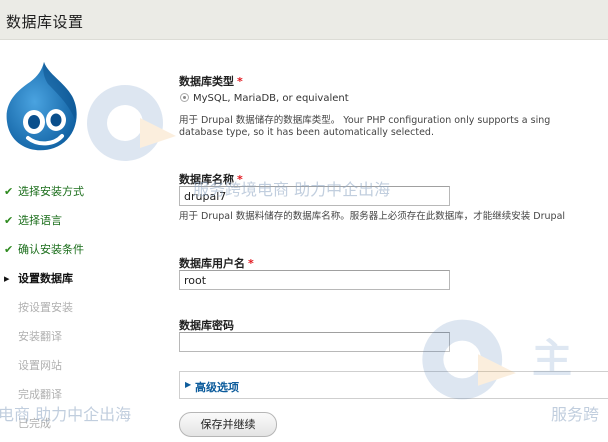 This screenshot has height=442, width=608. Describe the element at coordinates (45, 307) in the screenshot. I see `step-label: 按设置安装` at that location.